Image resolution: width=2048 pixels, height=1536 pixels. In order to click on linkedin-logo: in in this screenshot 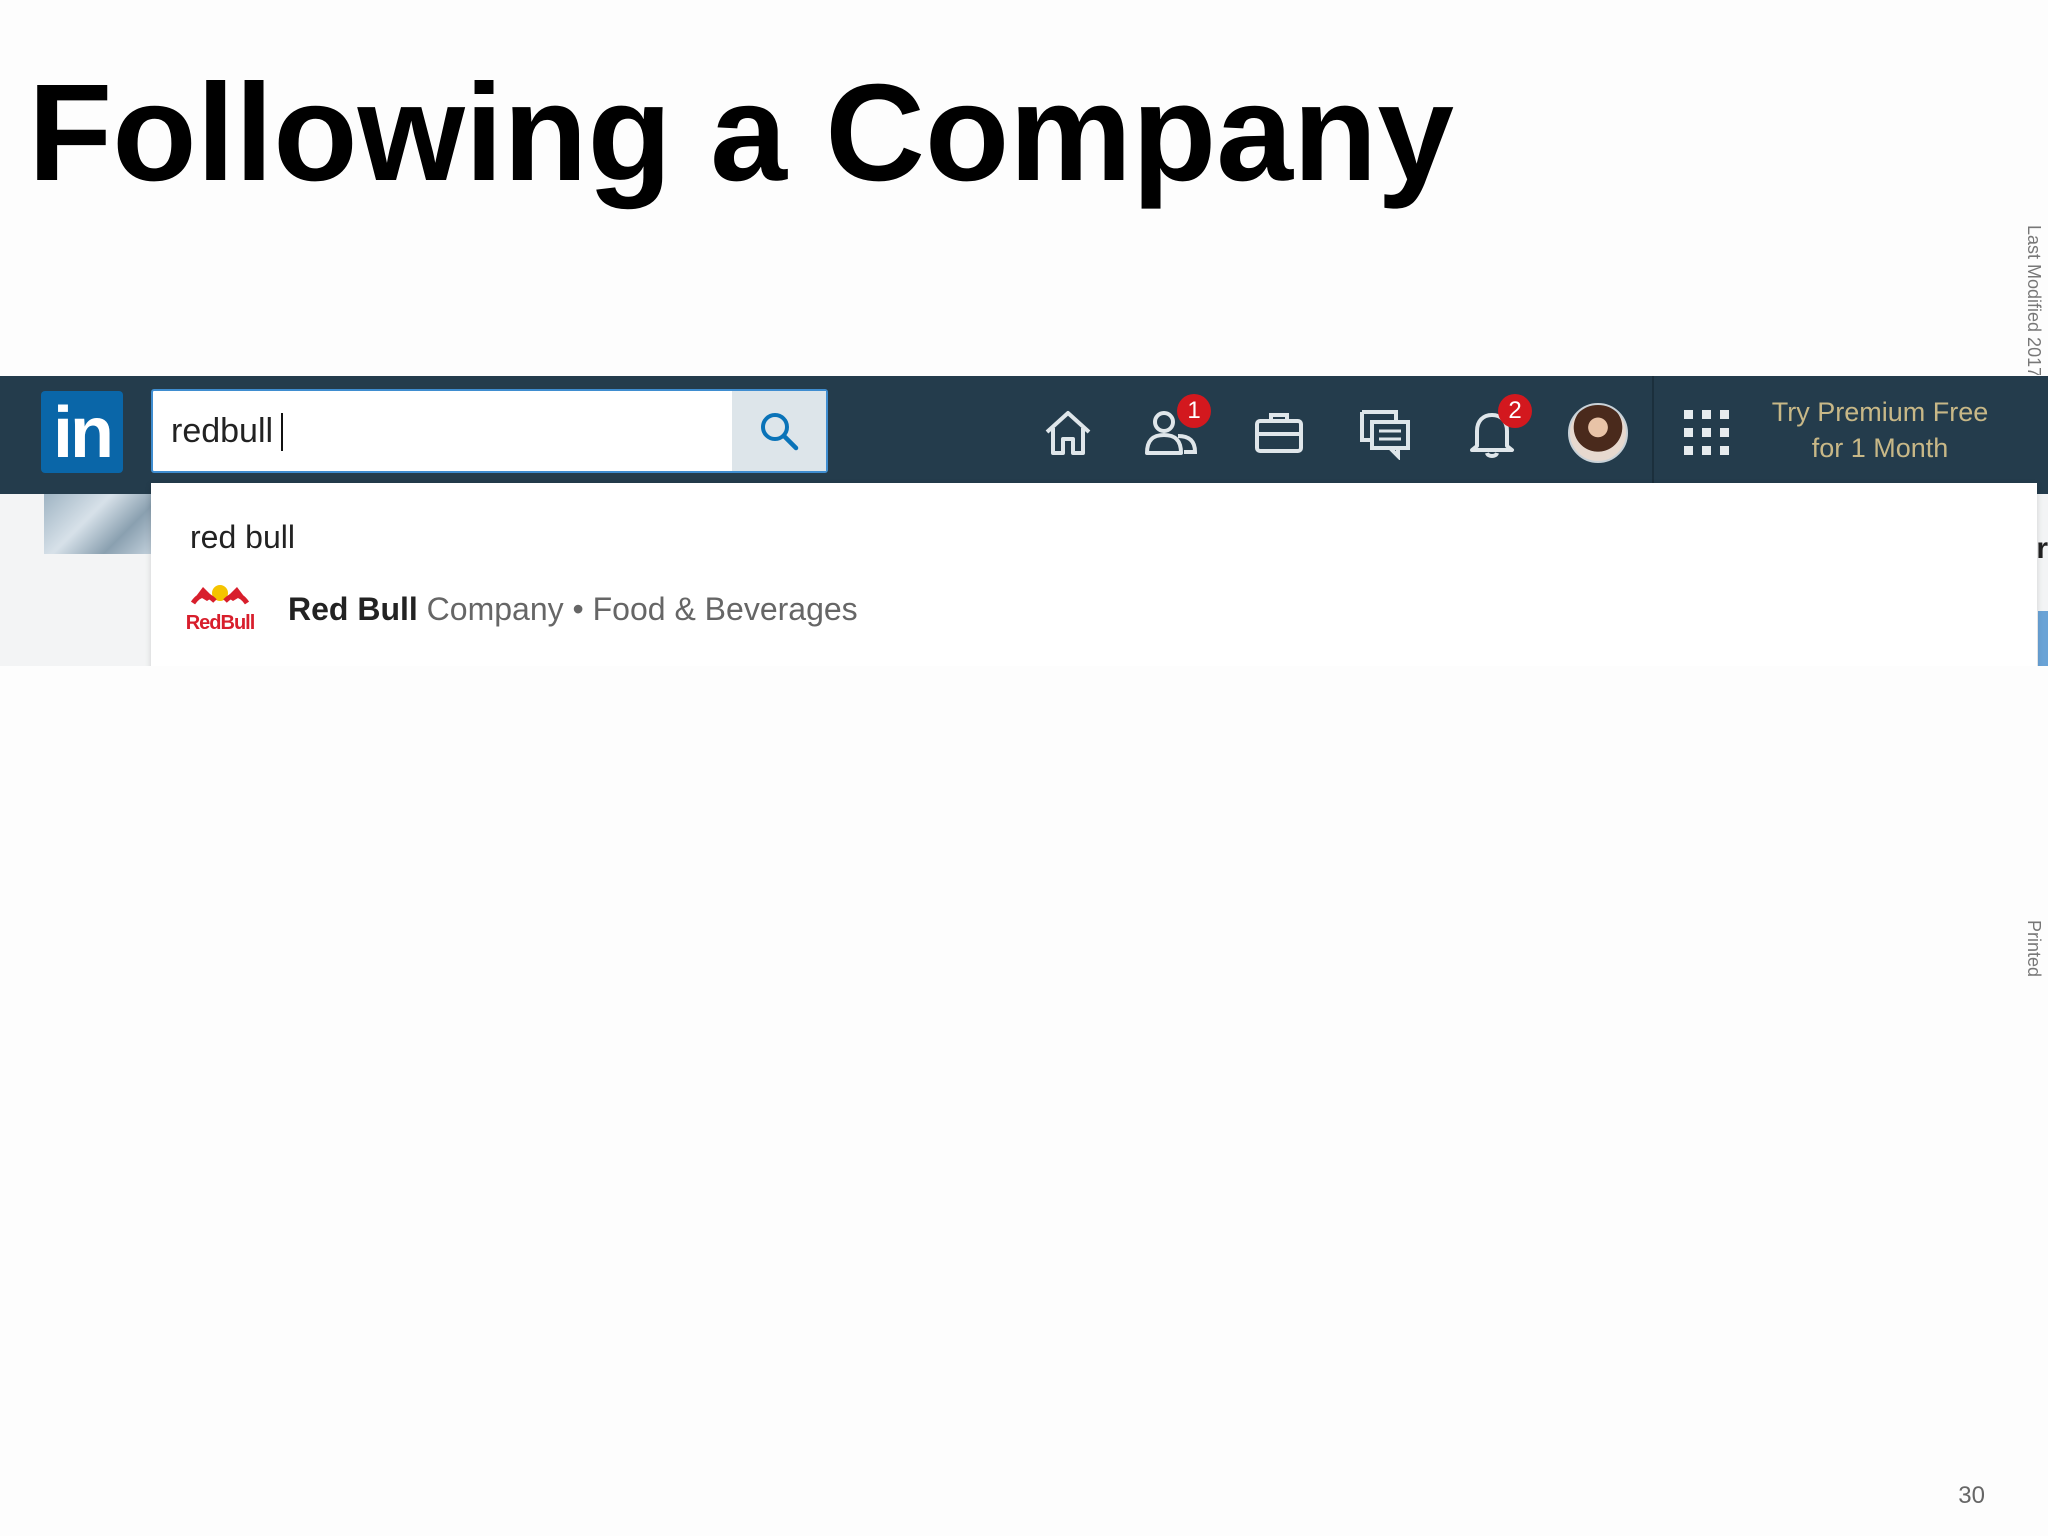, I will do `click(82, 432)`.